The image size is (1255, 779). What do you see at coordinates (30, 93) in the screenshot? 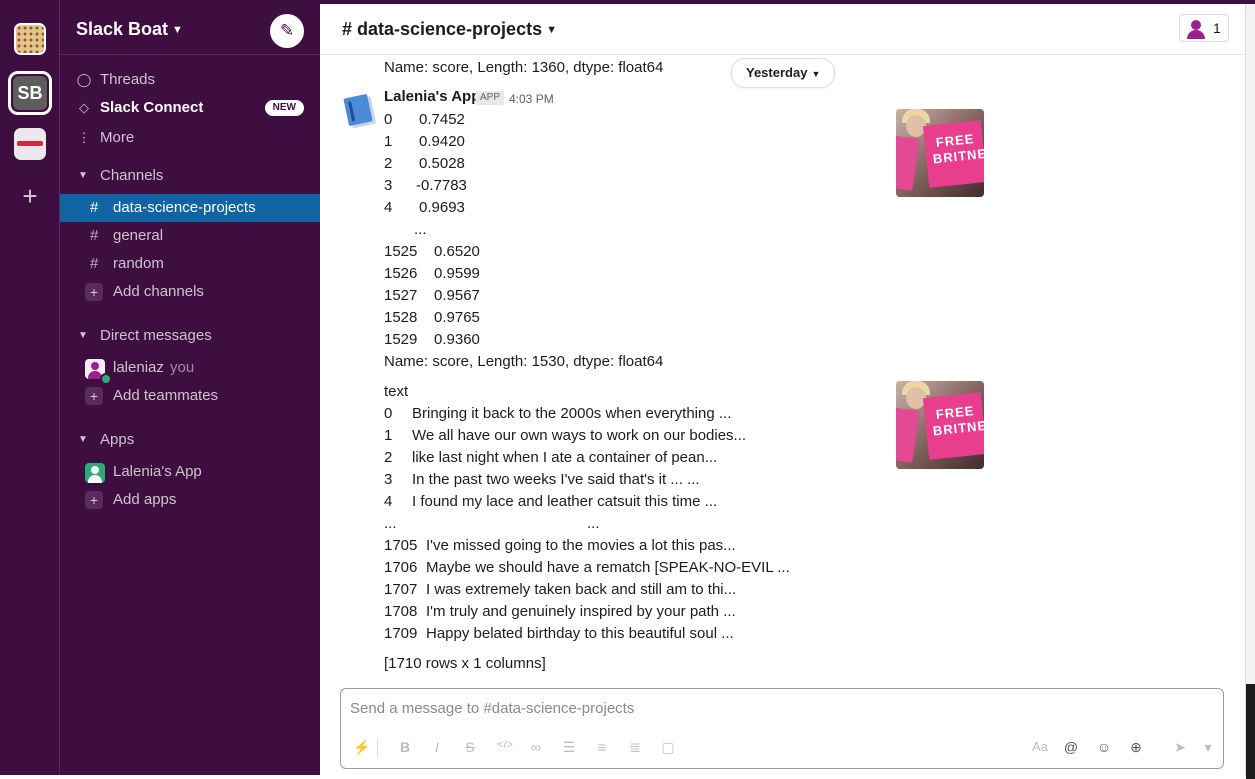
I see `workspace-switcher-sb: SB` at bounding box center [30, 93].